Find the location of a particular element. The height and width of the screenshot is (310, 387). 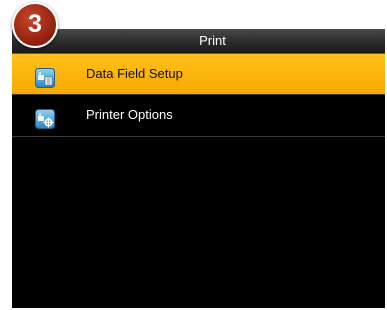

menu-item-printer-options: Printer Options is located at coordinates (198, 115).